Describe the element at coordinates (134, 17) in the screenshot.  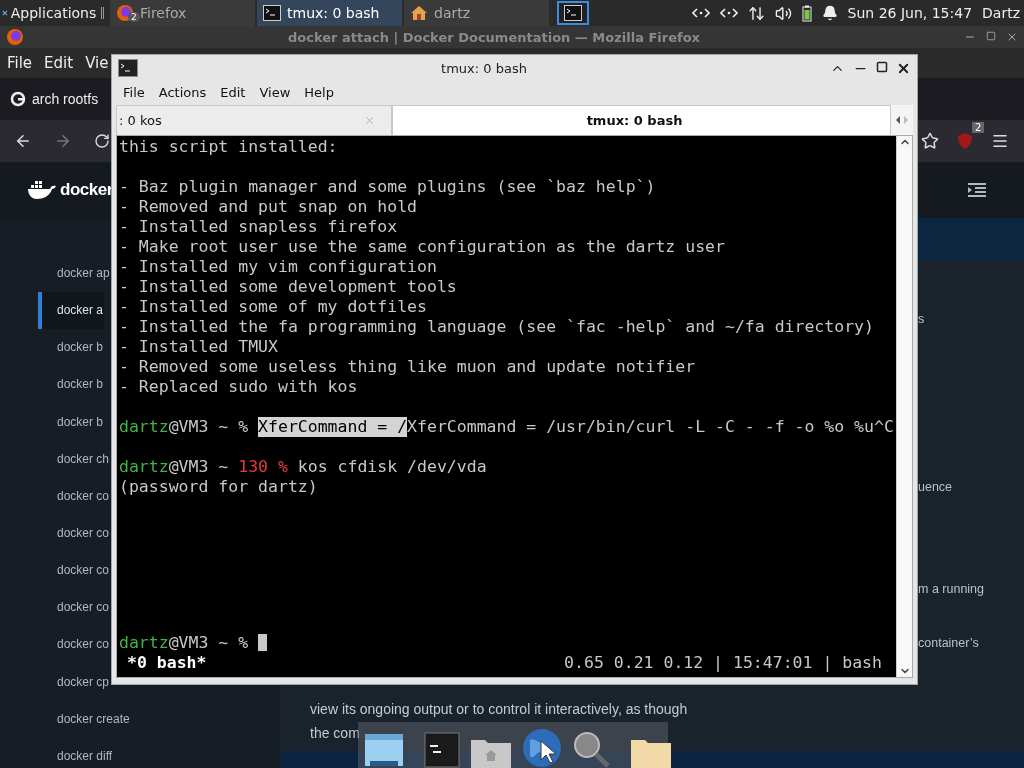
I see `window-count-badge: 2` at that location.